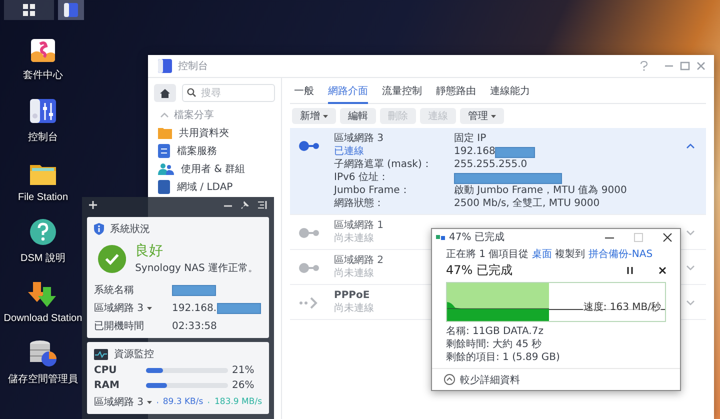  Describe the element at coordinates (359, 226) in the screenshot. I see `interface-name: 區域網路 1` at that location.